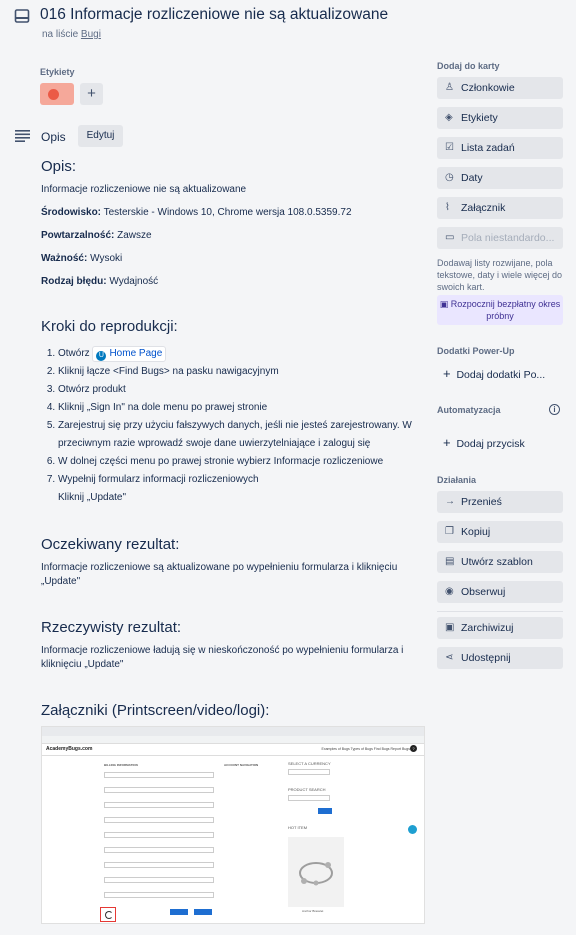 The image size is (576, 935). I want to click on product-name: Anchor Bracelet, so click(313, 911).